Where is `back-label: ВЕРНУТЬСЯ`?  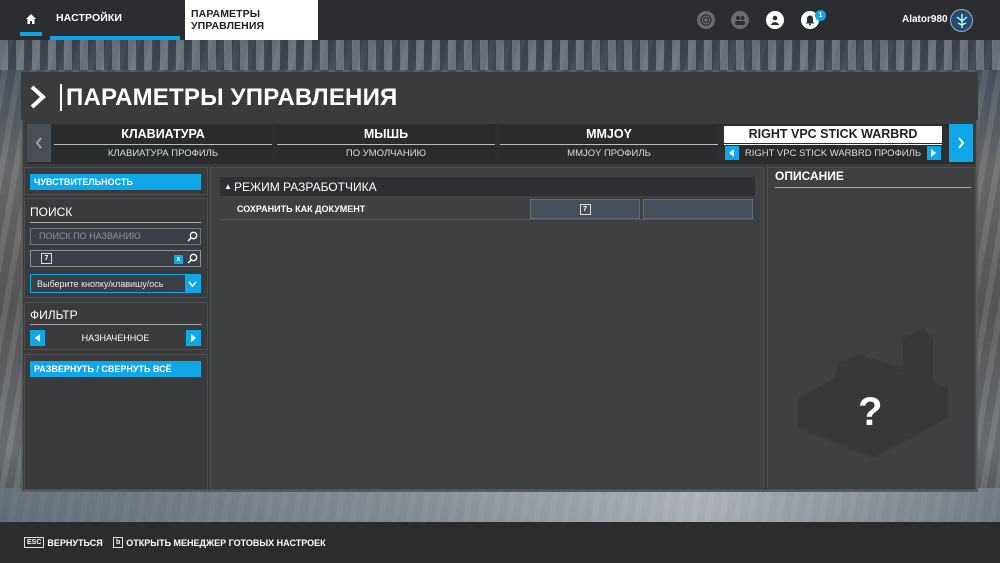
back-label: ВЕРНУТЬСЯ is located at coordinates (75, 542).